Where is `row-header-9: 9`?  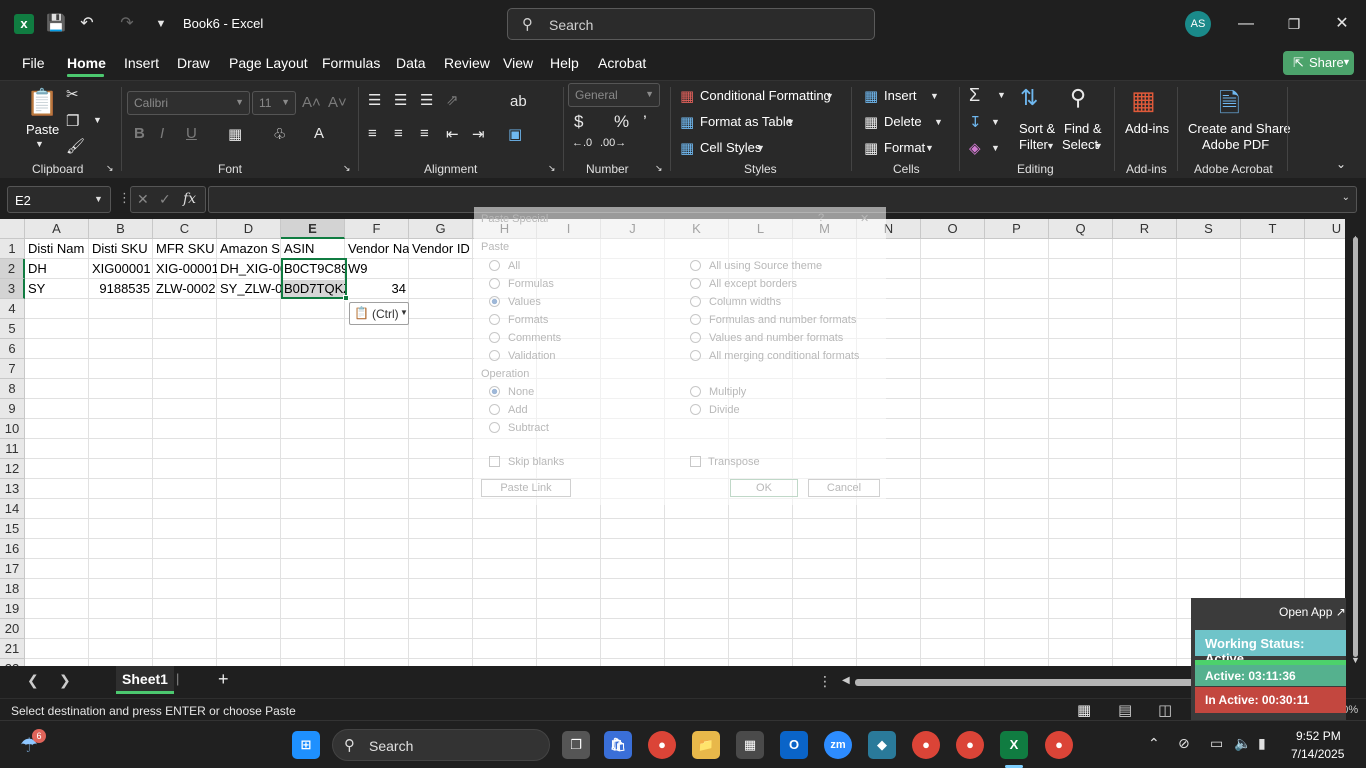 row-header-9: 9 is located at coordinates (12, 409).